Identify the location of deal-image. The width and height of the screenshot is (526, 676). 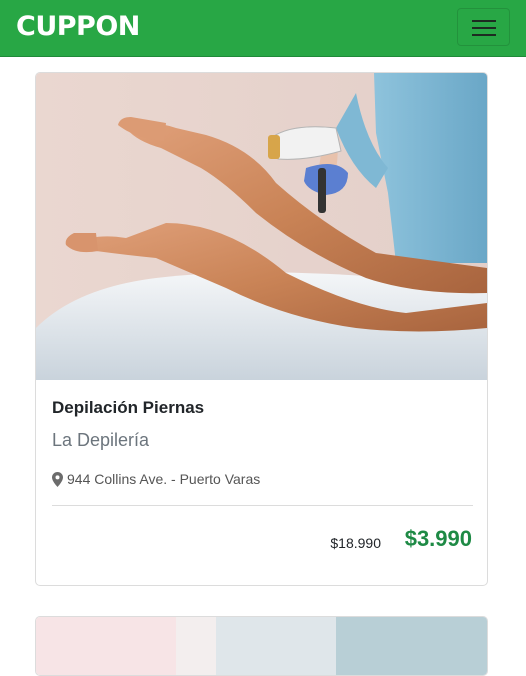
(261, 646).